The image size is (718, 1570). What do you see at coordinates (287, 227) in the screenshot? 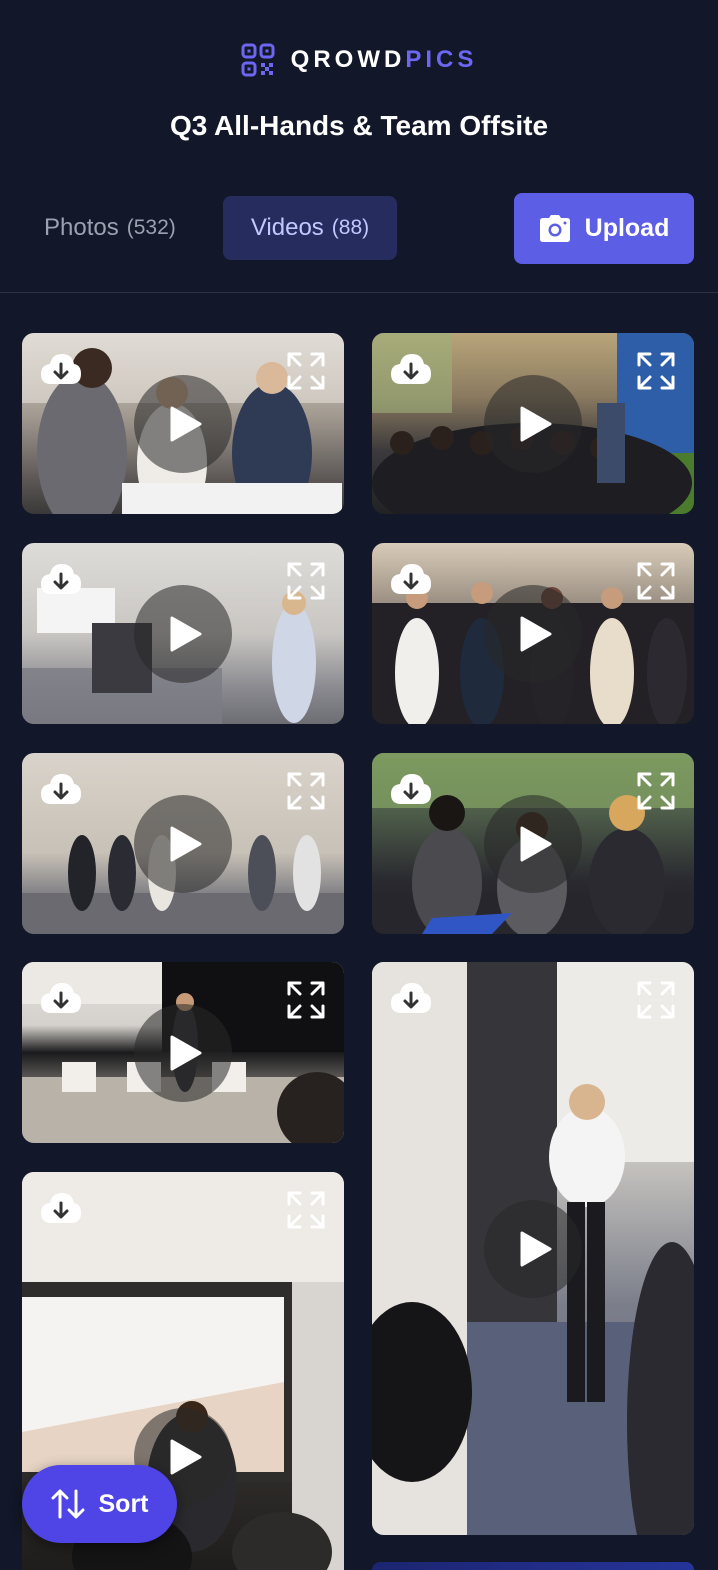
I see `tab-videos-label: Videos` at bounding box center [287, 227].